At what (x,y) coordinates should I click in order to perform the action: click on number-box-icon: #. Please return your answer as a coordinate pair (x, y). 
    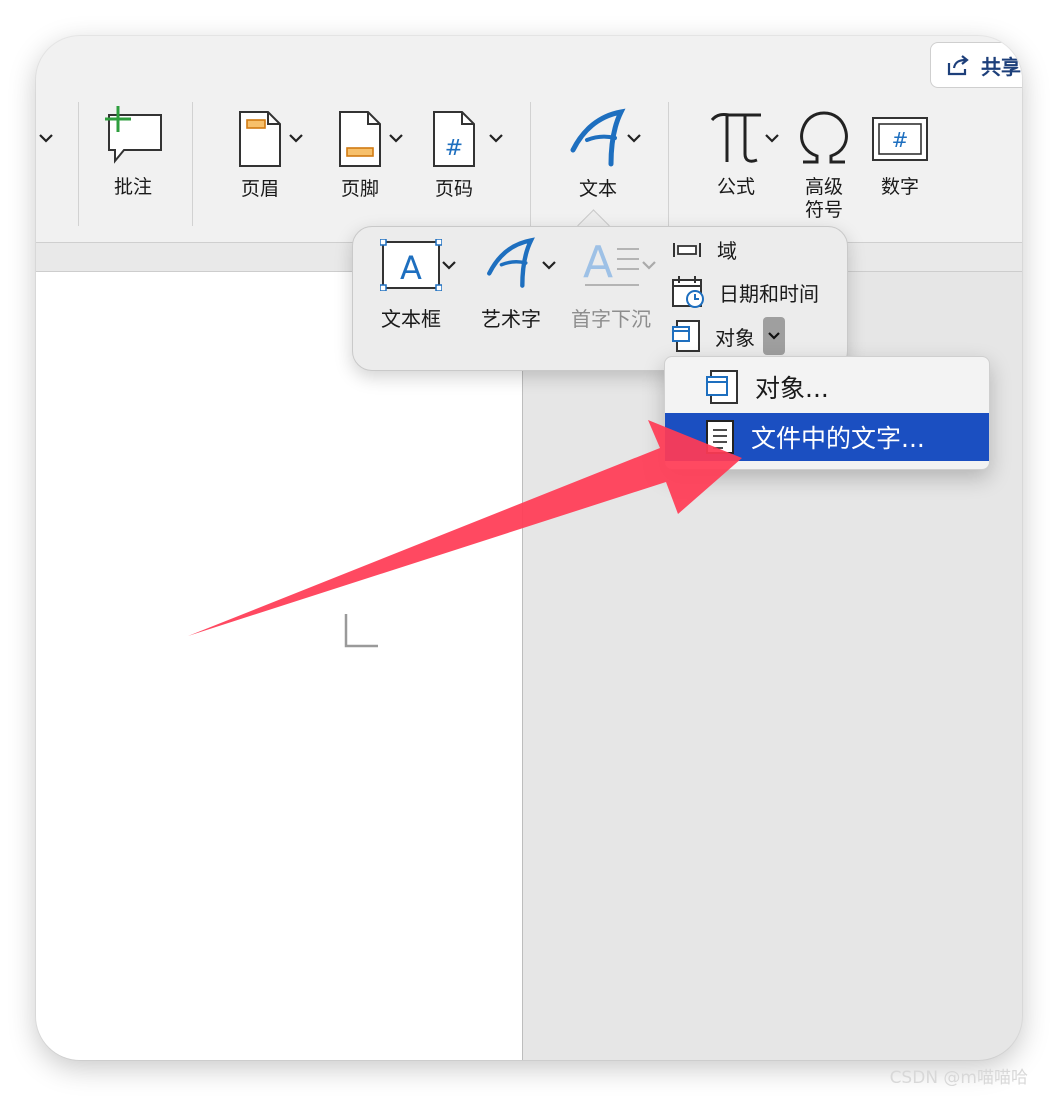
    Looking at the image, I should click on (900, 139).